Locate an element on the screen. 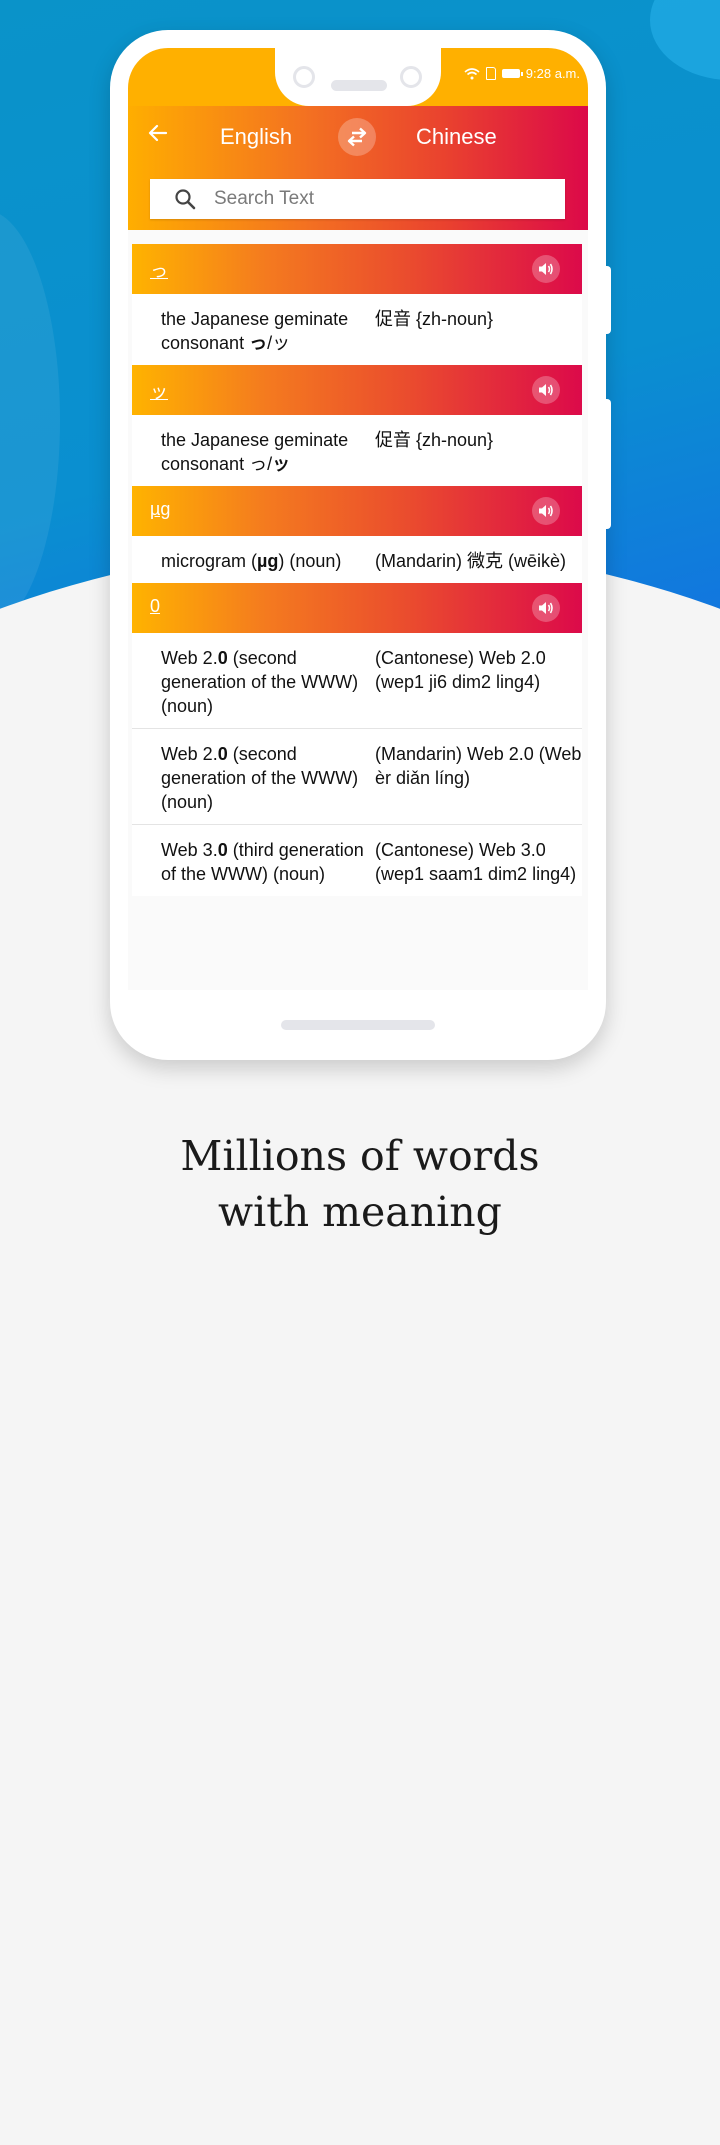 Image resolution: width=720 pixels, height=2145 pixels. entry-header: ッ is located at coordinates (357, 390).